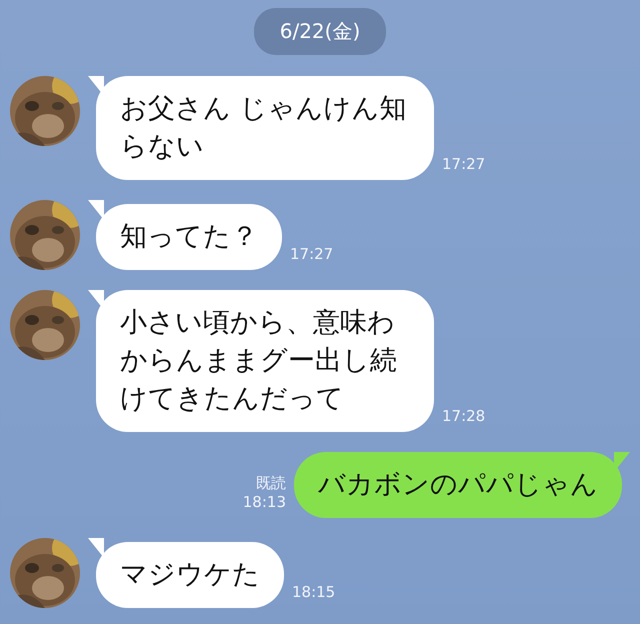  I want to click on message-time: 17:28, so click(464, 416).